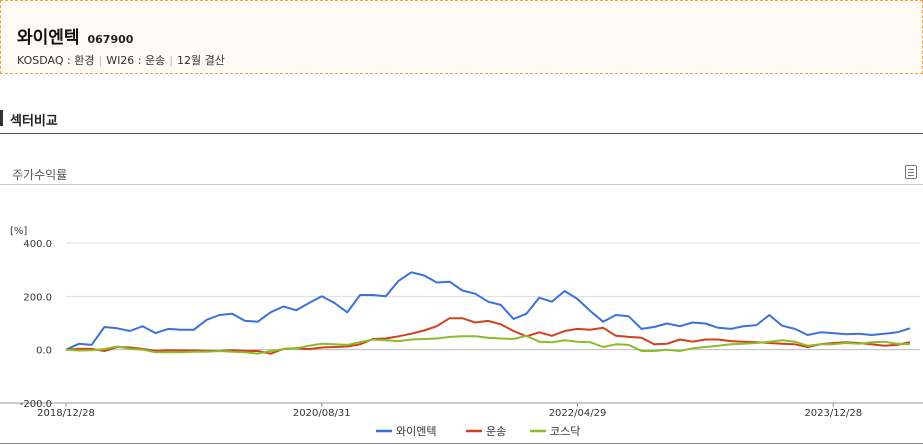  What do you see at coordinates (833, 413) in the screenshot?
I see `x-tick-label: 2023/12/28` at bounding box center [833, 413].